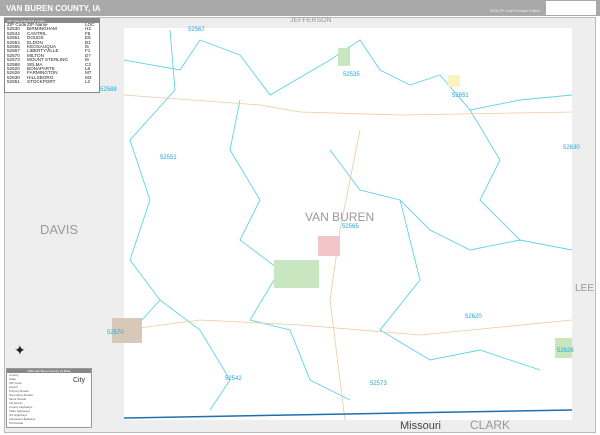 The height and width of the screenshot is (435, 600). I want to click on north-arrow-icon: ✦, so click(20, 350).